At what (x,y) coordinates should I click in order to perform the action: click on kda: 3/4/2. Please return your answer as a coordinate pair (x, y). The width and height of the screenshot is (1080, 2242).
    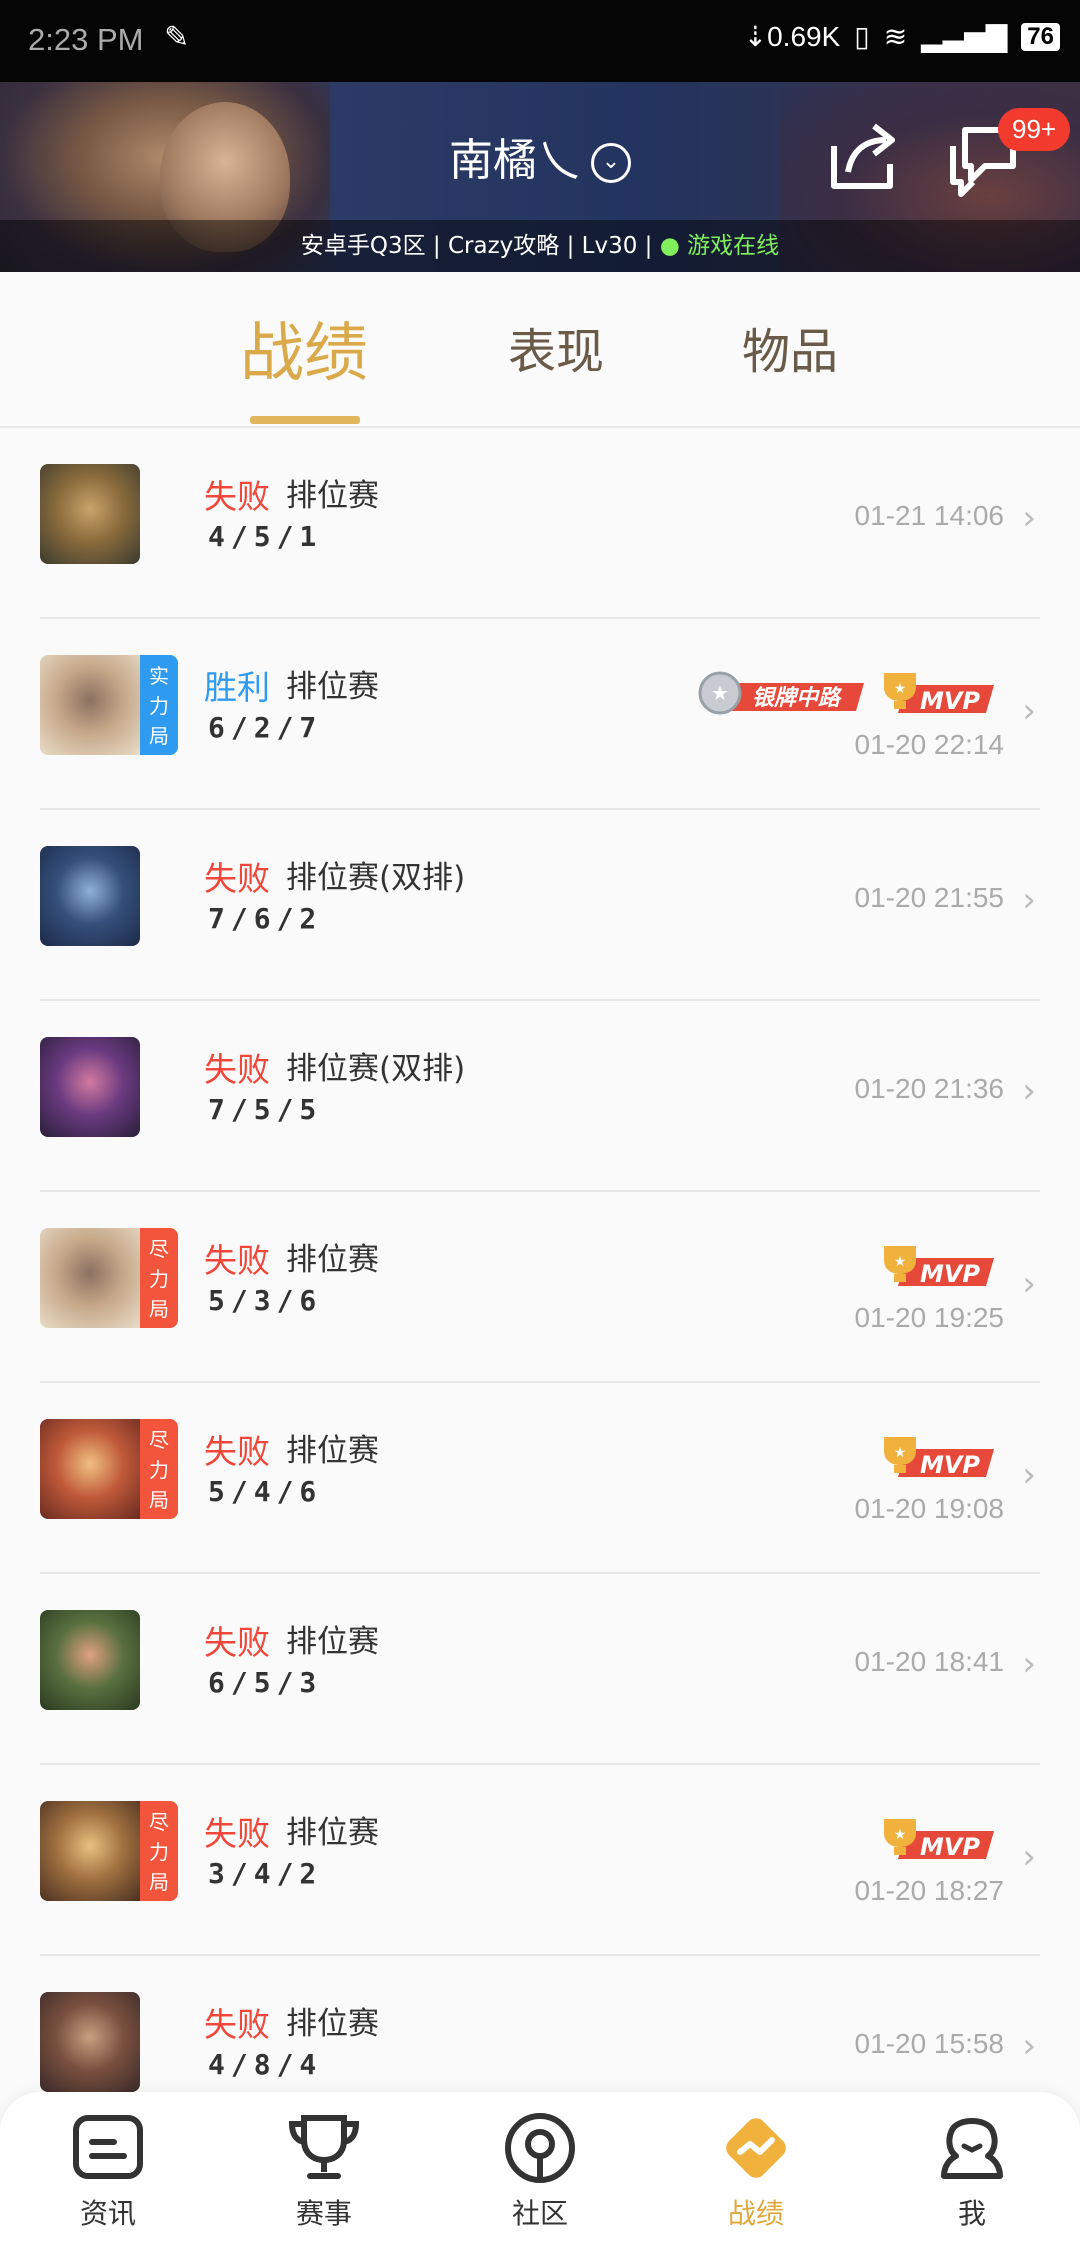
    Looking at the image, I should click on (265, 1873).